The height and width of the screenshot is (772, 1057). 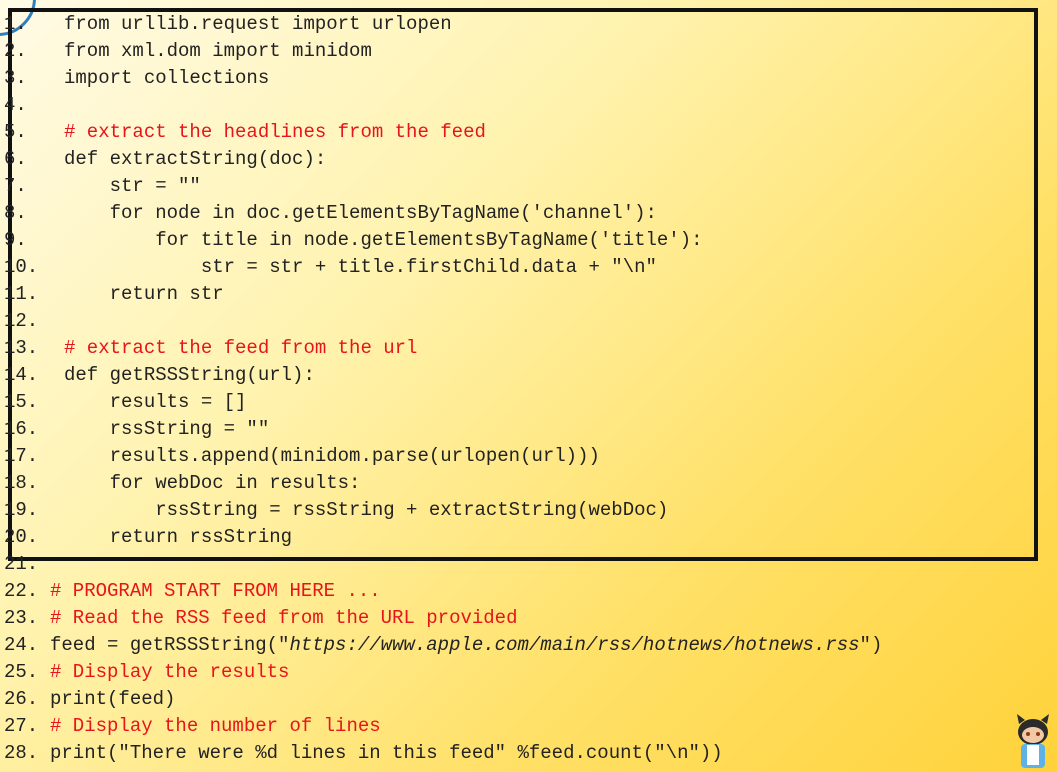 What do you see at coordinates (443, 429) in the screenshot?
I see `code-line: 16. rssString = ""` at bounding box center [443, 429].